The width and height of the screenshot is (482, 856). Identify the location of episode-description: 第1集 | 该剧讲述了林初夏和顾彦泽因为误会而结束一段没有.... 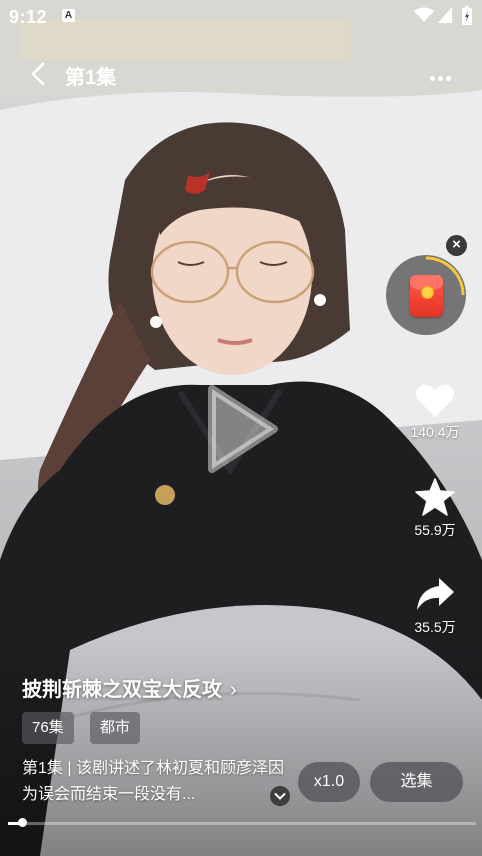
(153, 781).